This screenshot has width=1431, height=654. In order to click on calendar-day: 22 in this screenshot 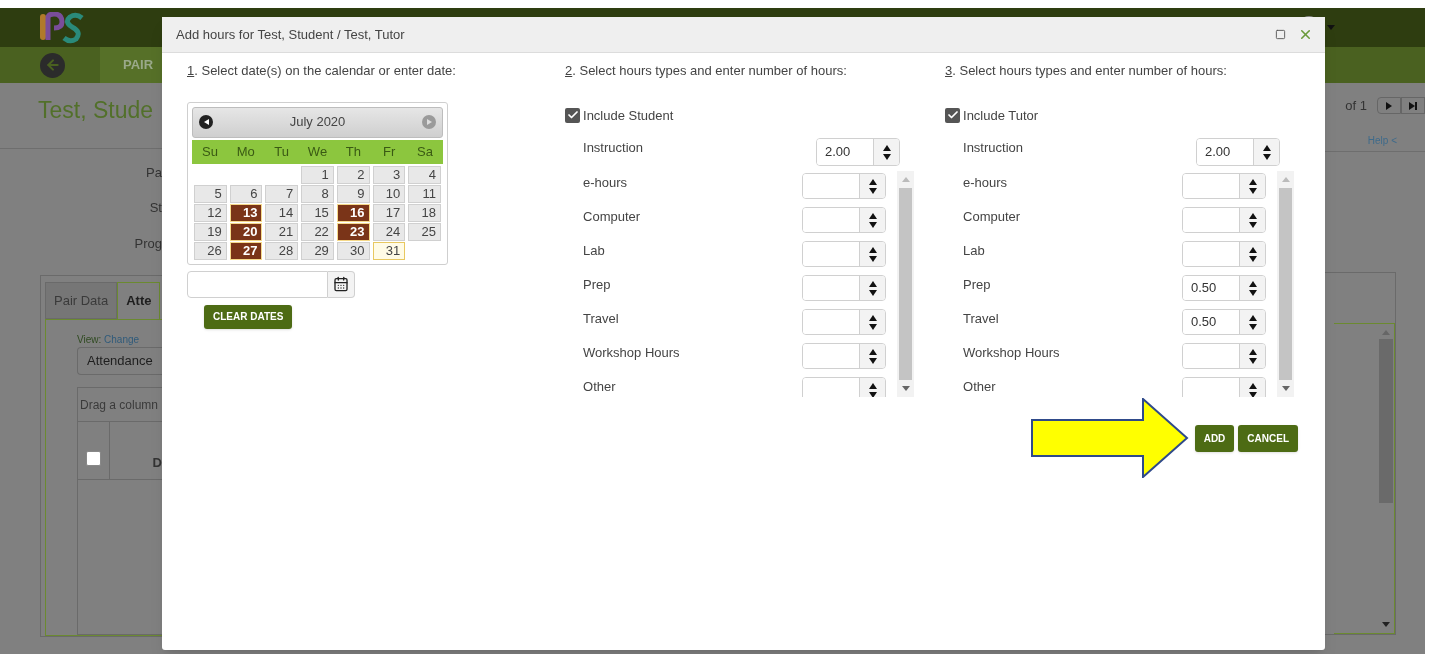, I will do `click(317, 231)`.